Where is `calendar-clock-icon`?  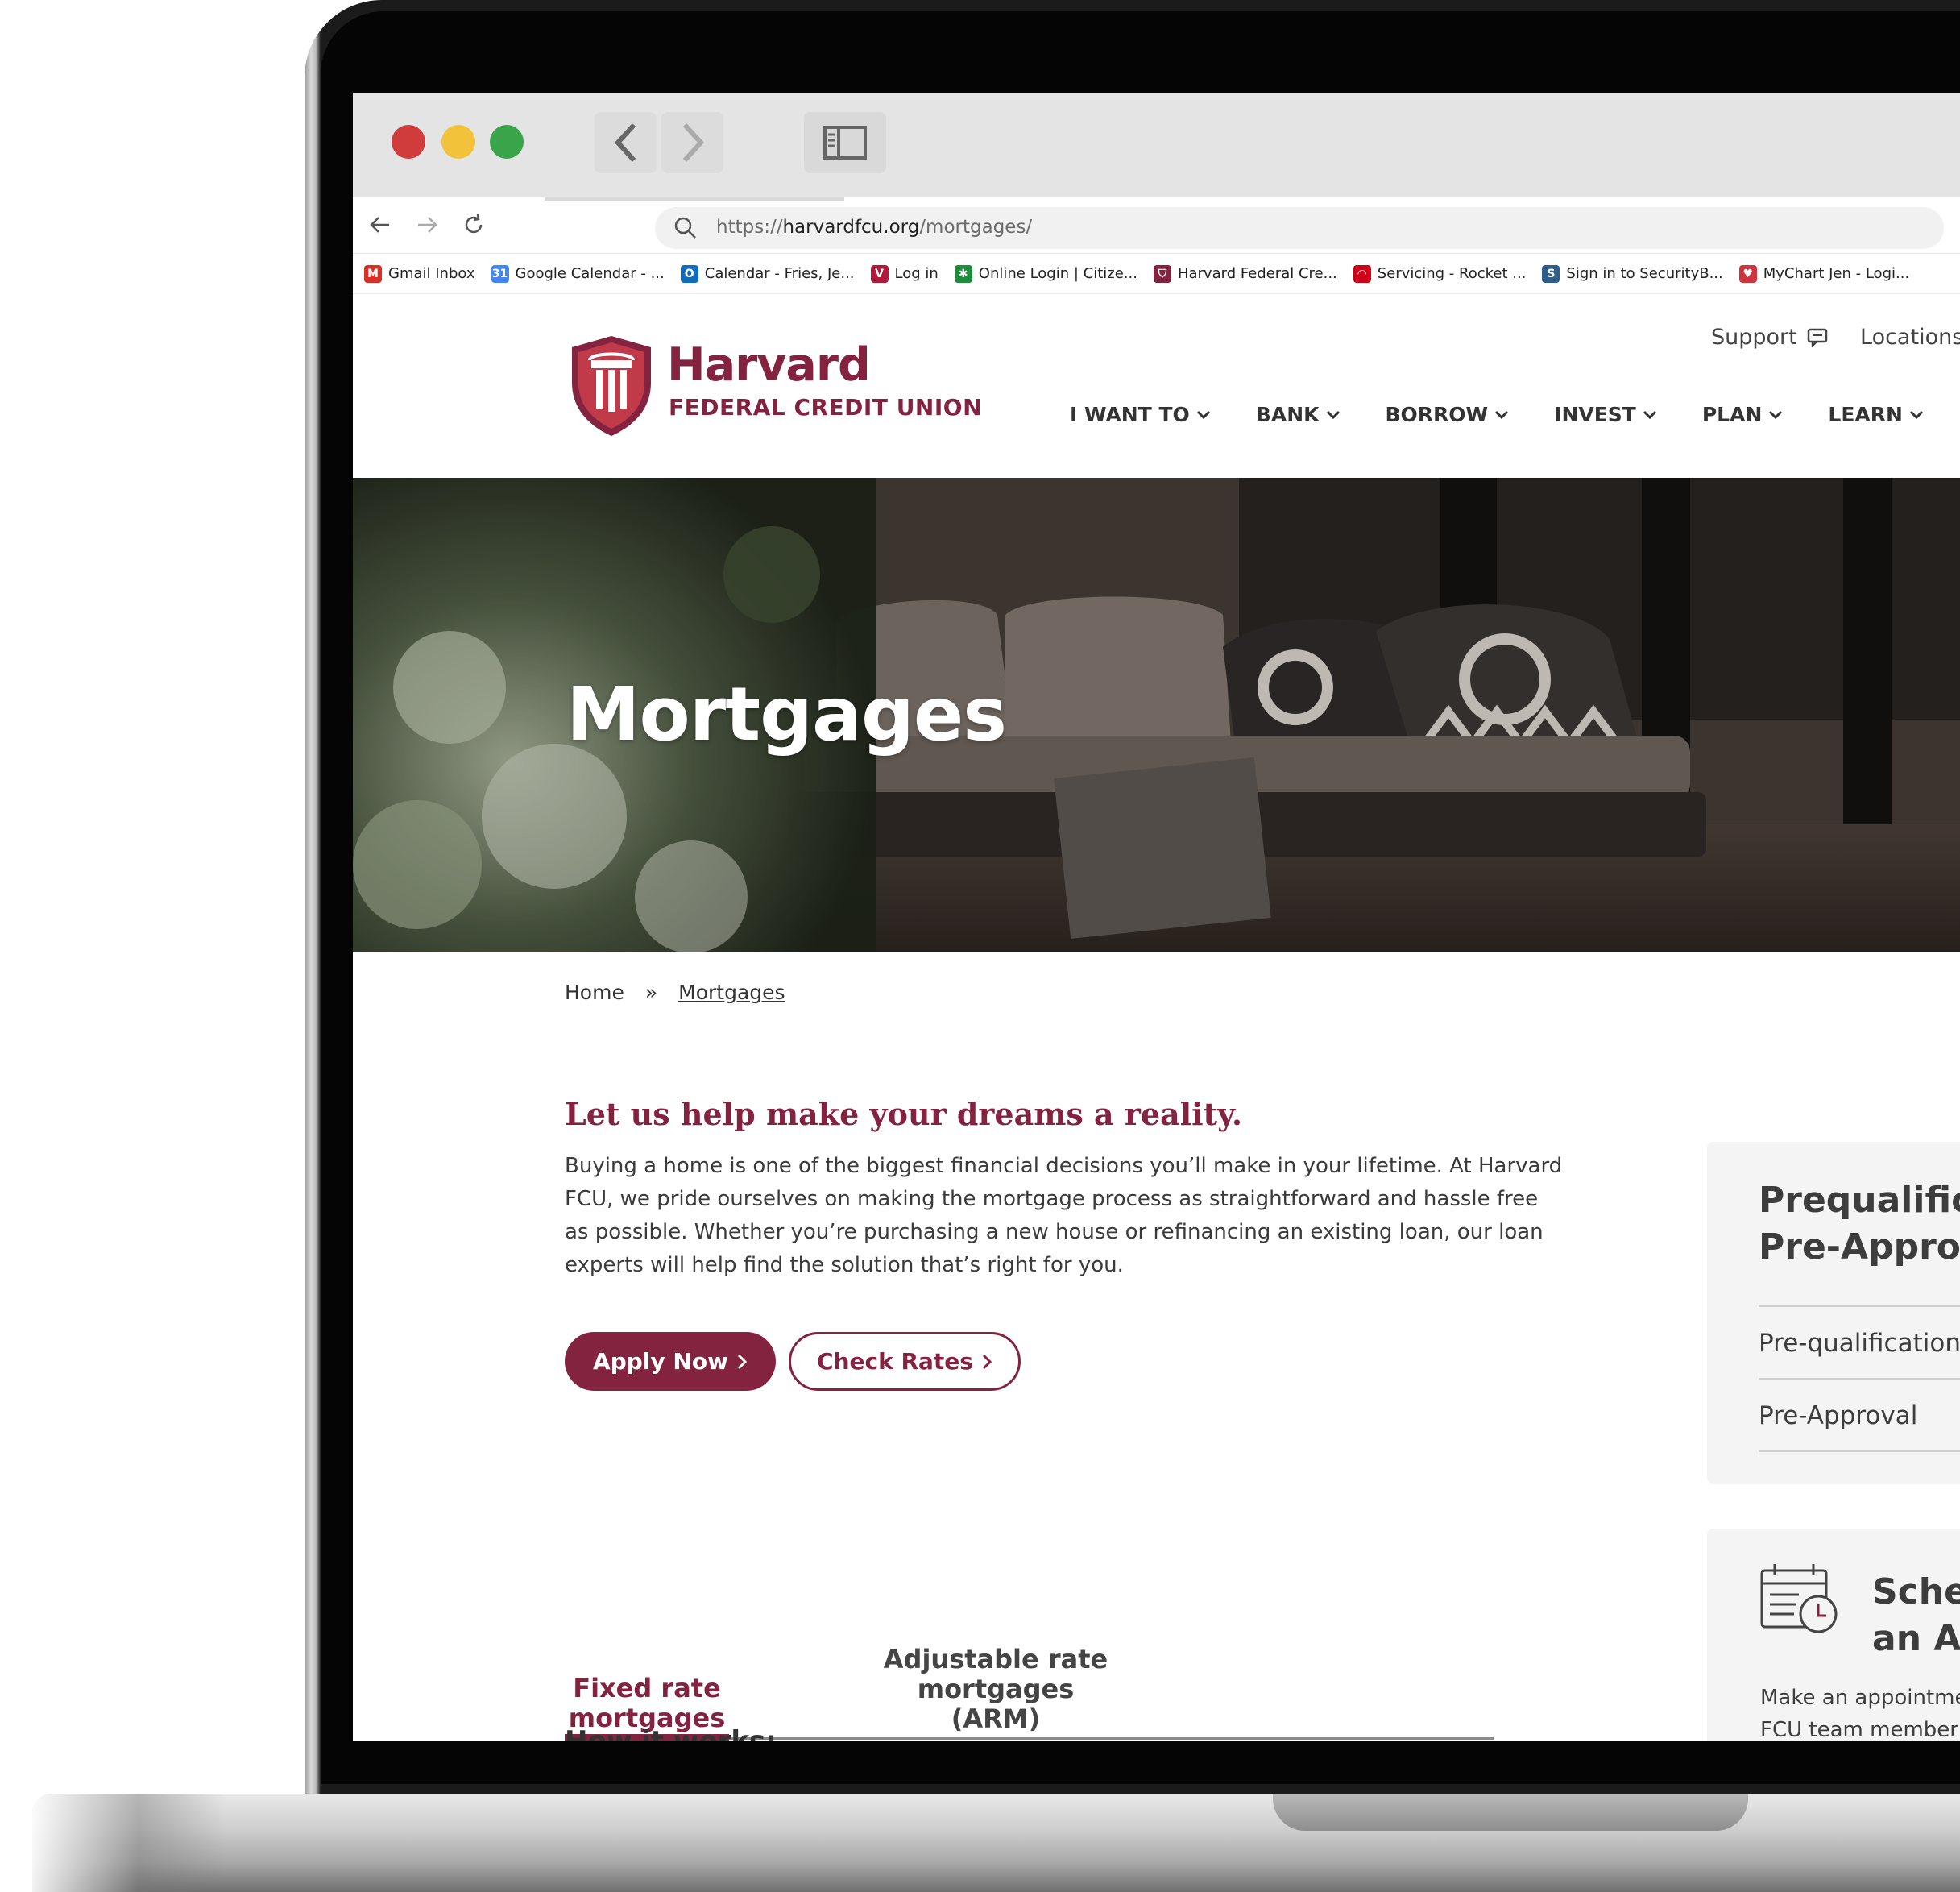 calendar-clock-icon is located at coordinates (1799, 1598).